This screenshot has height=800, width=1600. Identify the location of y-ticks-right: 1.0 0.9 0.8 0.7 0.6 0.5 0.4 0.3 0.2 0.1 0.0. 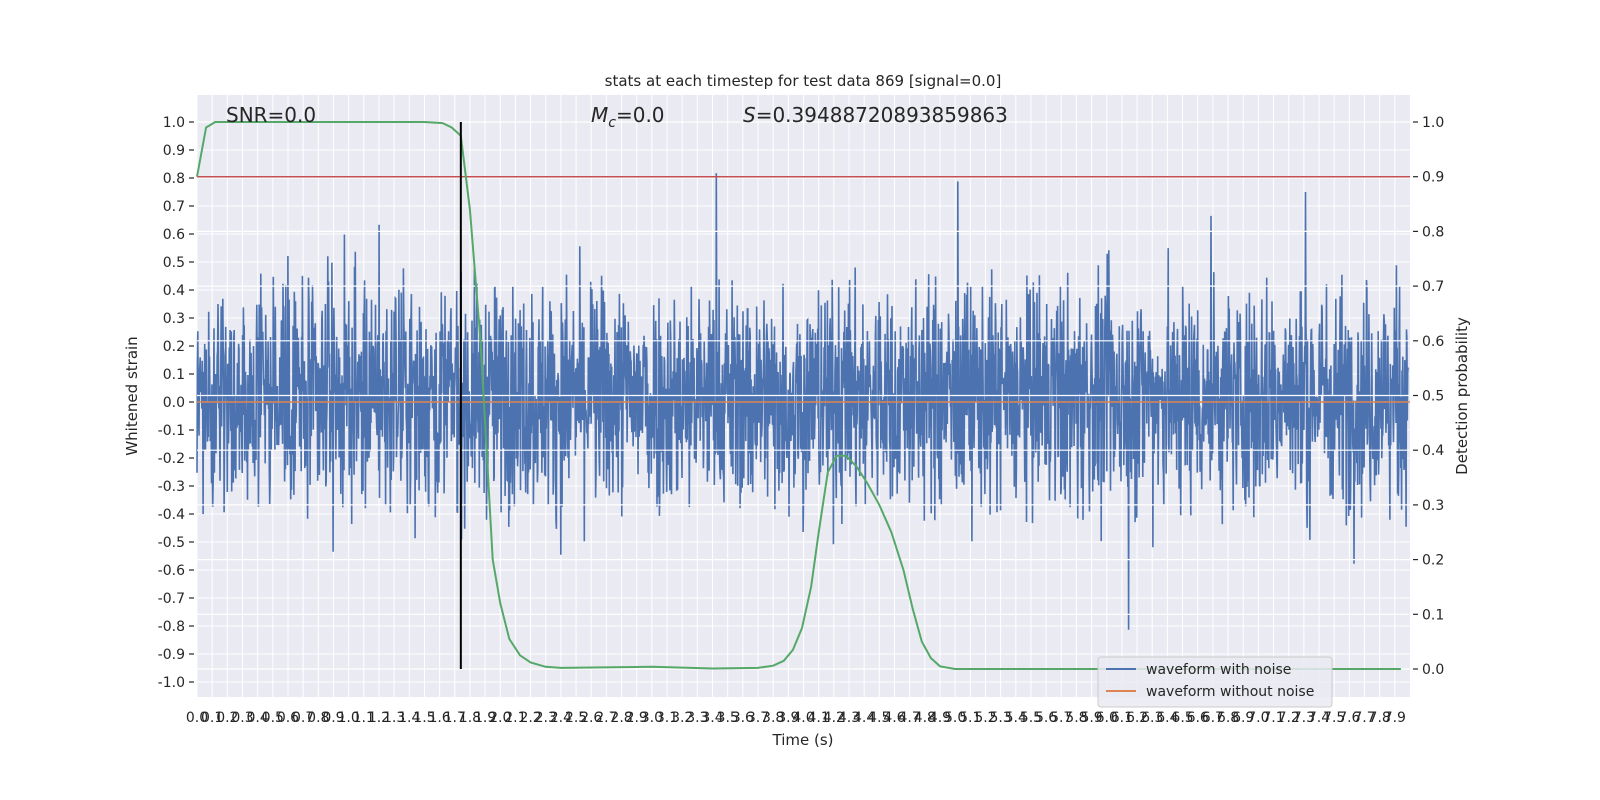
(1428, 396).